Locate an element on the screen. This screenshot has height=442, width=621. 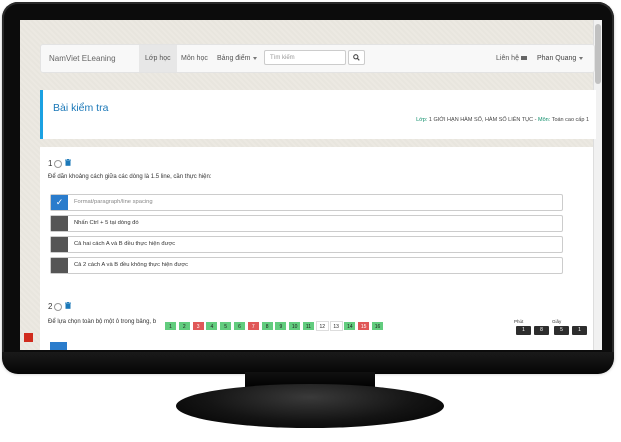
option-b: Nhấn Ctrl + 5 tại dòng đó is located at coordinates (306, 223).